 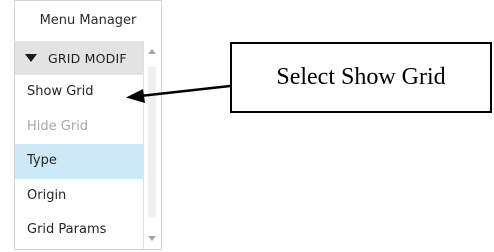 I want to click on menu-item-type: Type, so click(x=79, y=161).